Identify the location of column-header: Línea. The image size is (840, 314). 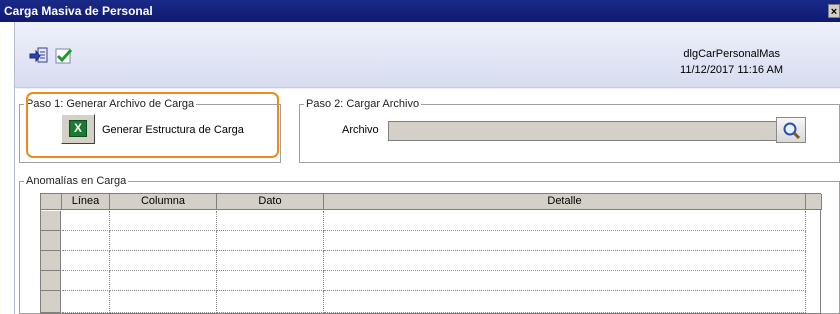
(86, 202).